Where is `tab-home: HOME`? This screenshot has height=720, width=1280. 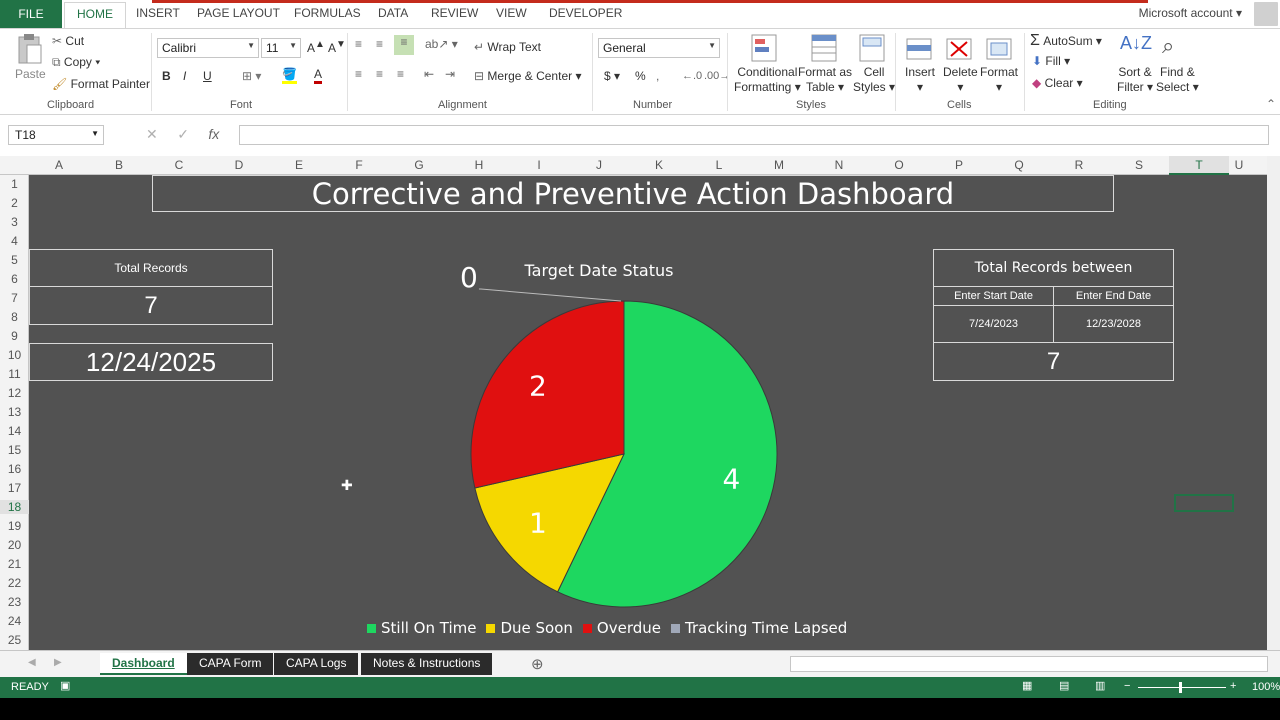
tab-home: HOME is located at coordinates (95, 15).